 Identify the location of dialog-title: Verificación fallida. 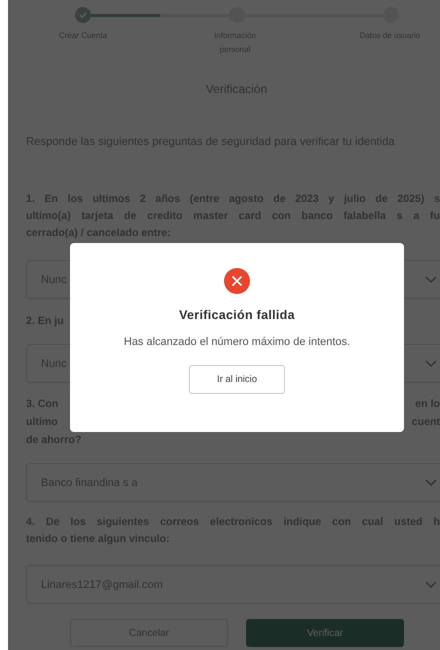
(237, 315).